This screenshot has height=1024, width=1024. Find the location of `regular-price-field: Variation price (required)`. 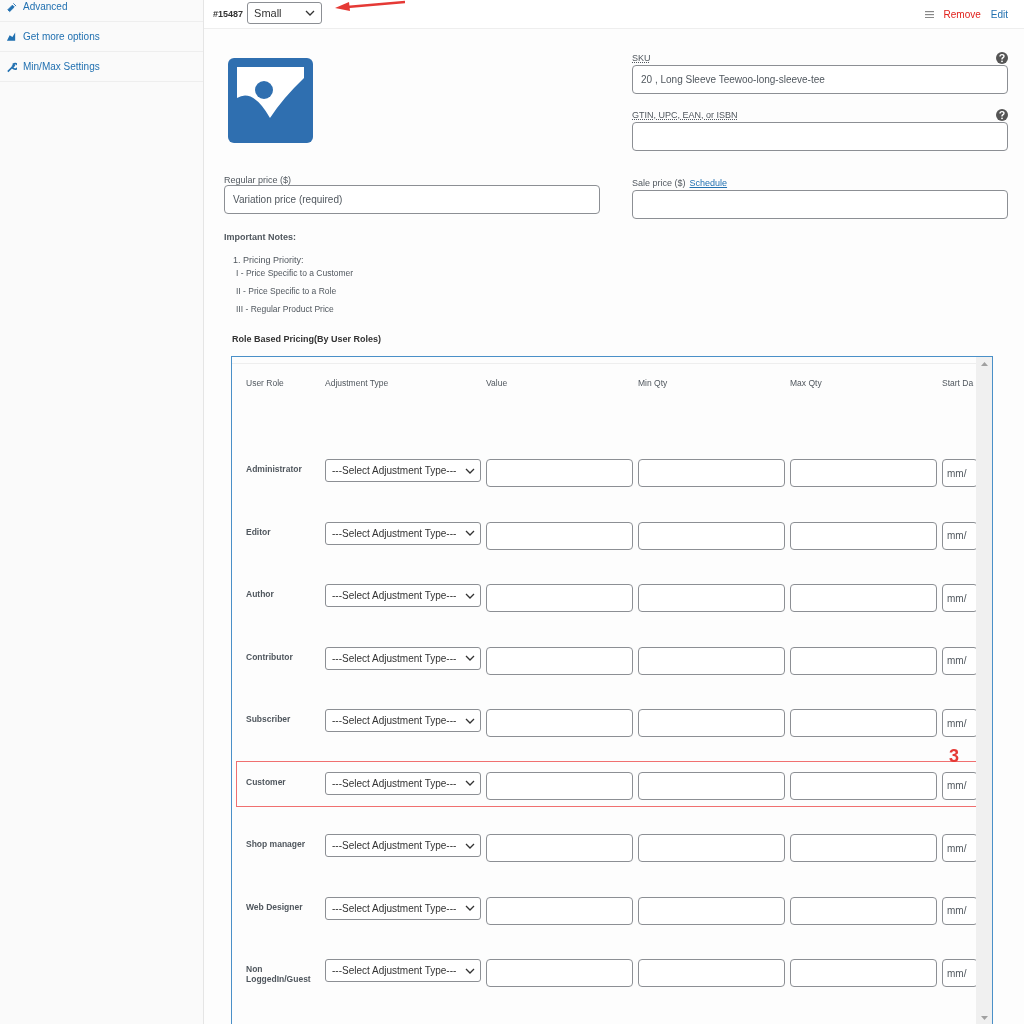

regular-price-field: Variation price (required) is located at coordinates (412, 199).